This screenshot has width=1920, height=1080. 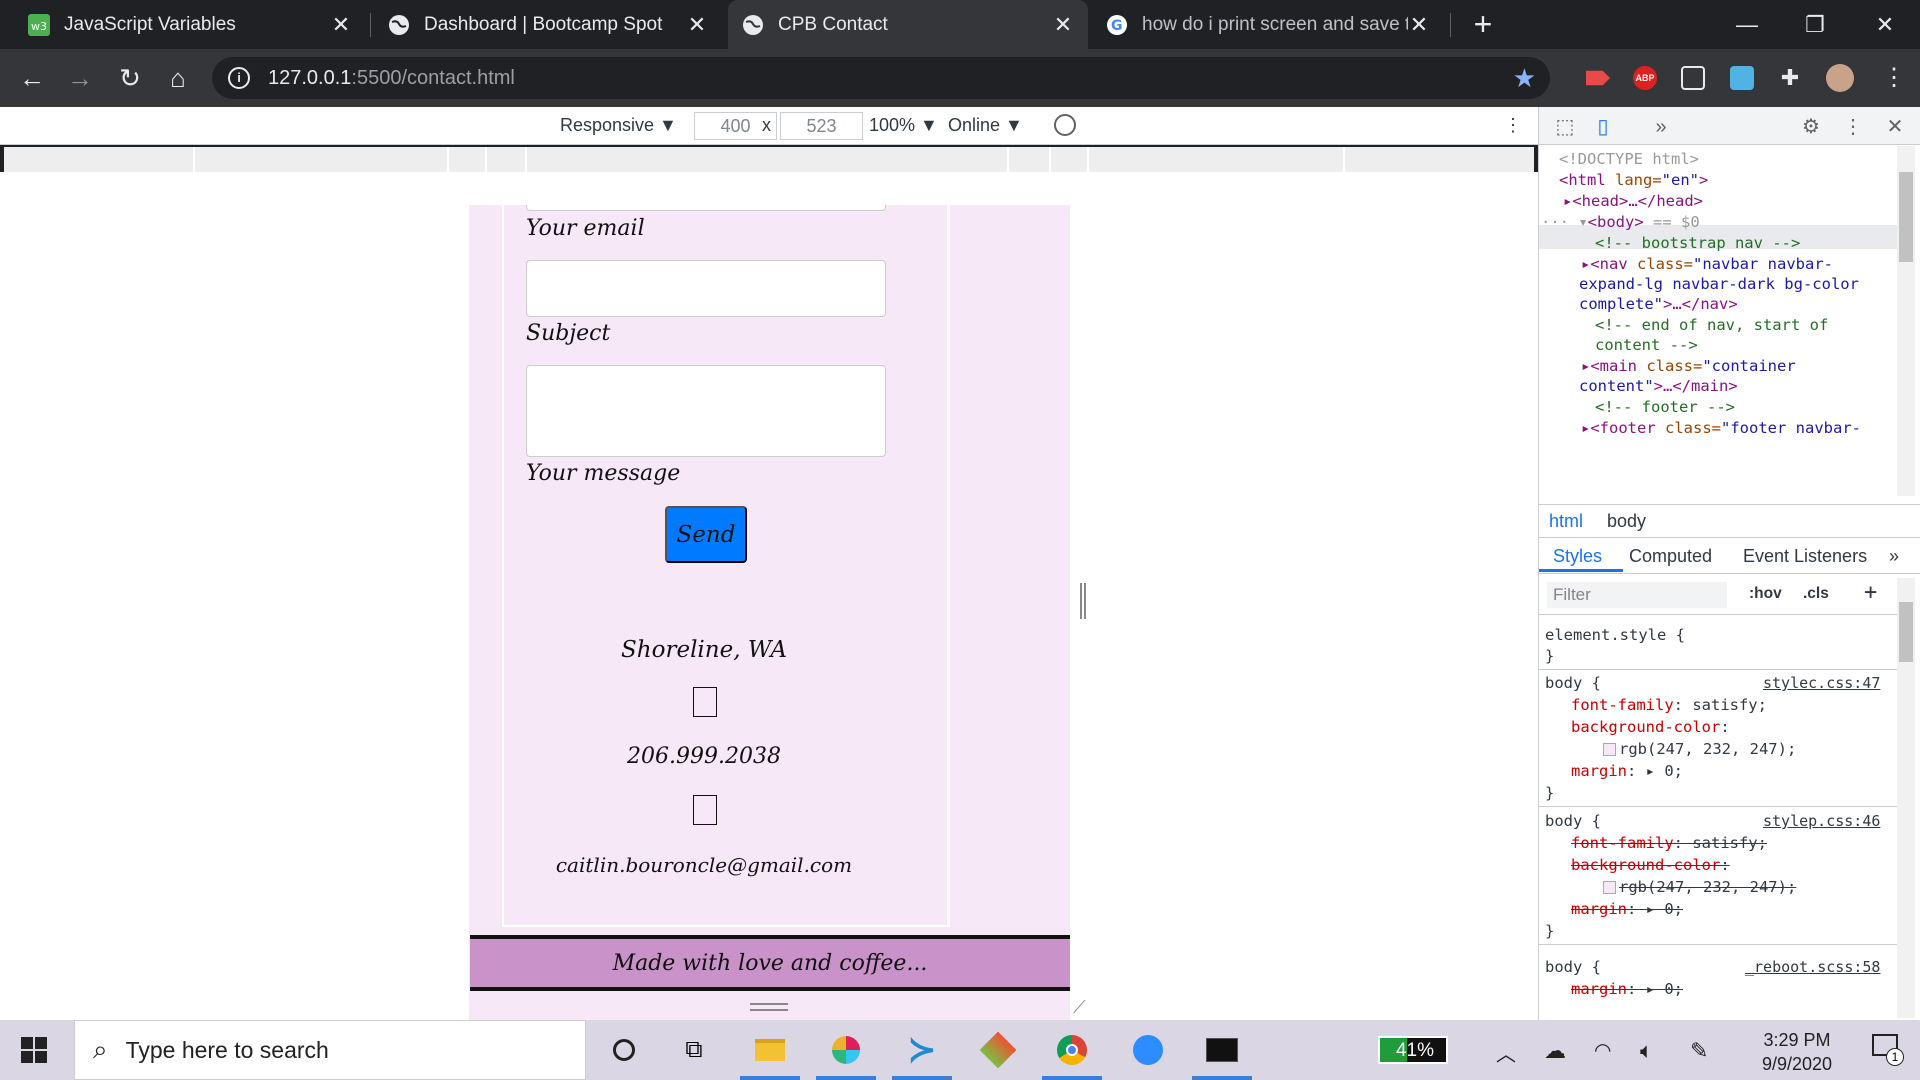 I want to click on main-node: ▸<main class="container, so click(x=1688, y=366).